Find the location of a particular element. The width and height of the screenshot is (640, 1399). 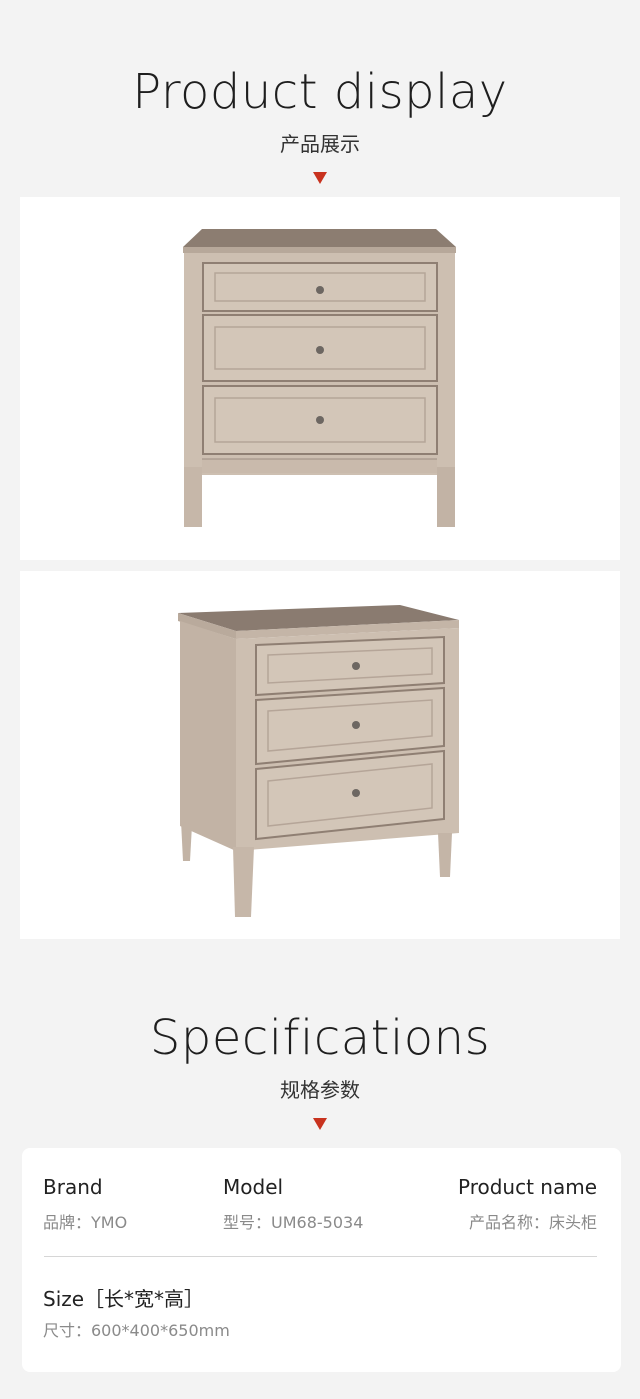

nightstand-front-illustration is located at coordinates (319, 378).